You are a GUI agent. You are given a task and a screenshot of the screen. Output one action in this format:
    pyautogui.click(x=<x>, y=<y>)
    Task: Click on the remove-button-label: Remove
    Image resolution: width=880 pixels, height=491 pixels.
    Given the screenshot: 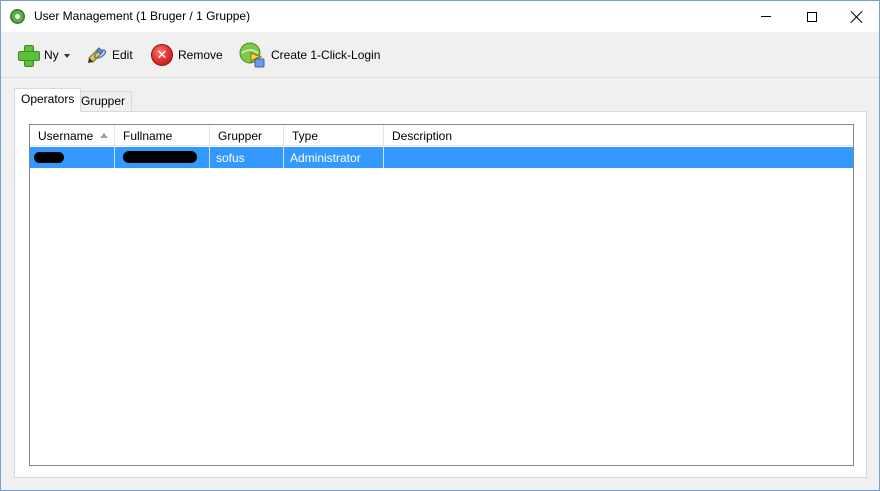 What is the action you would take?
    pyautogui.click(x=200, y=55)
    